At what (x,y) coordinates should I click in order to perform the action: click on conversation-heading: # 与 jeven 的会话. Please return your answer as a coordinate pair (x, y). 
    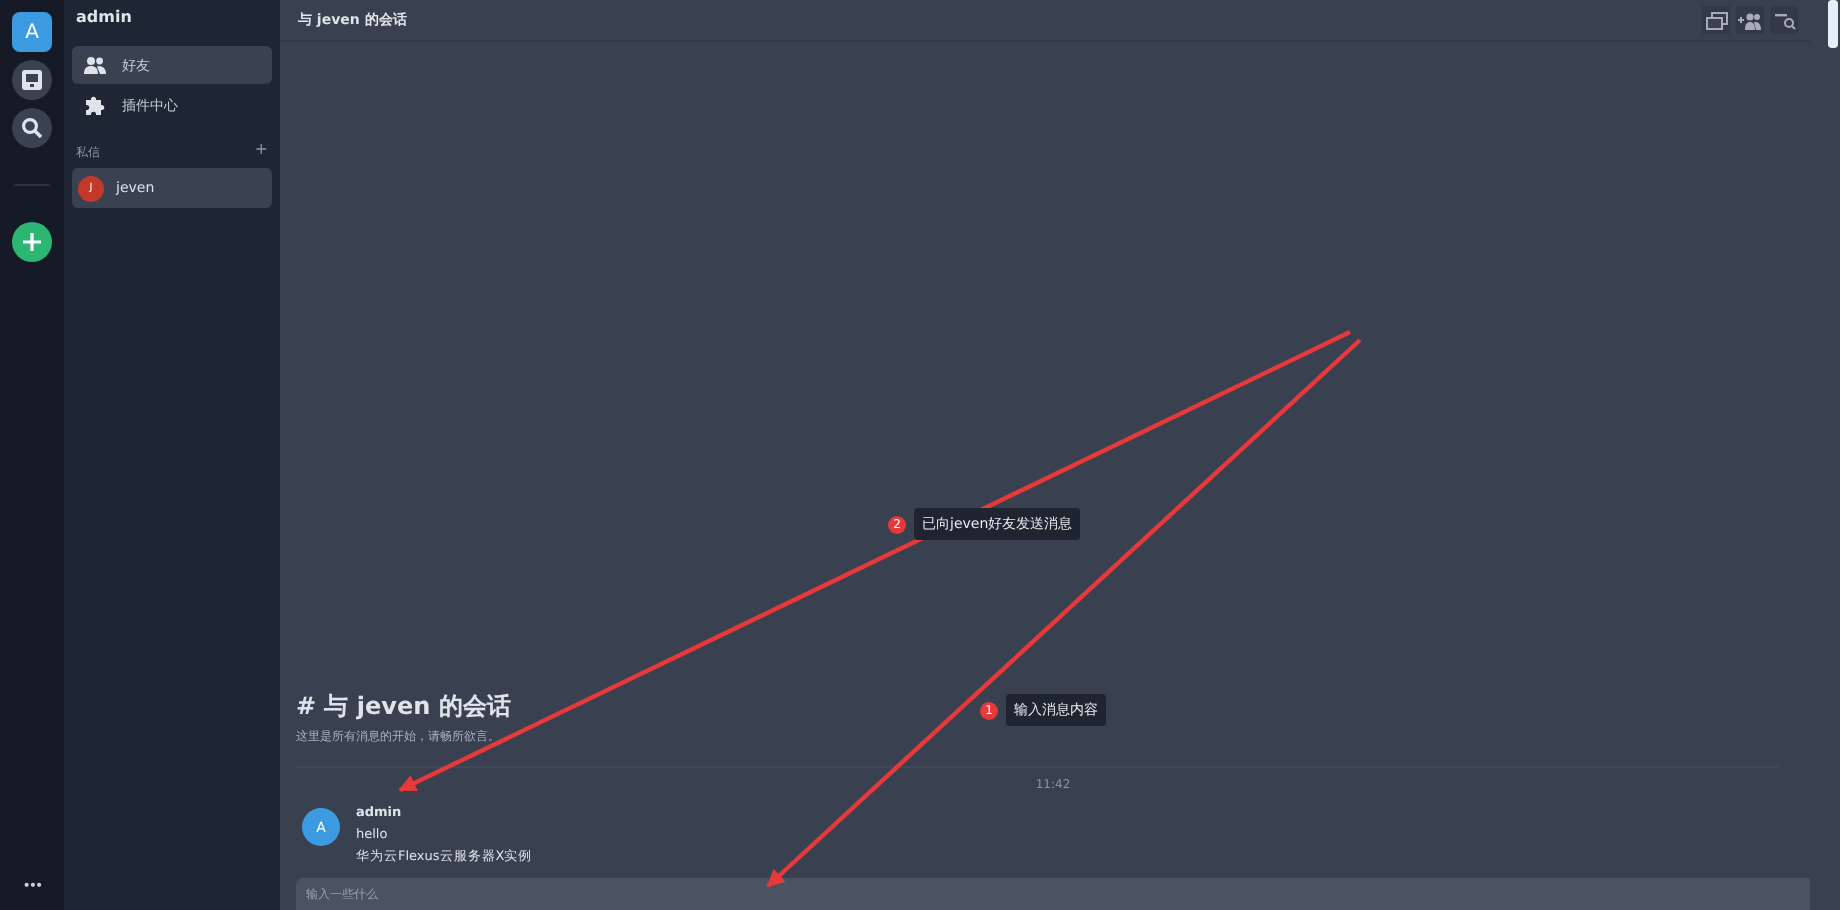
    Looking at the image, I should click on (403, 707).